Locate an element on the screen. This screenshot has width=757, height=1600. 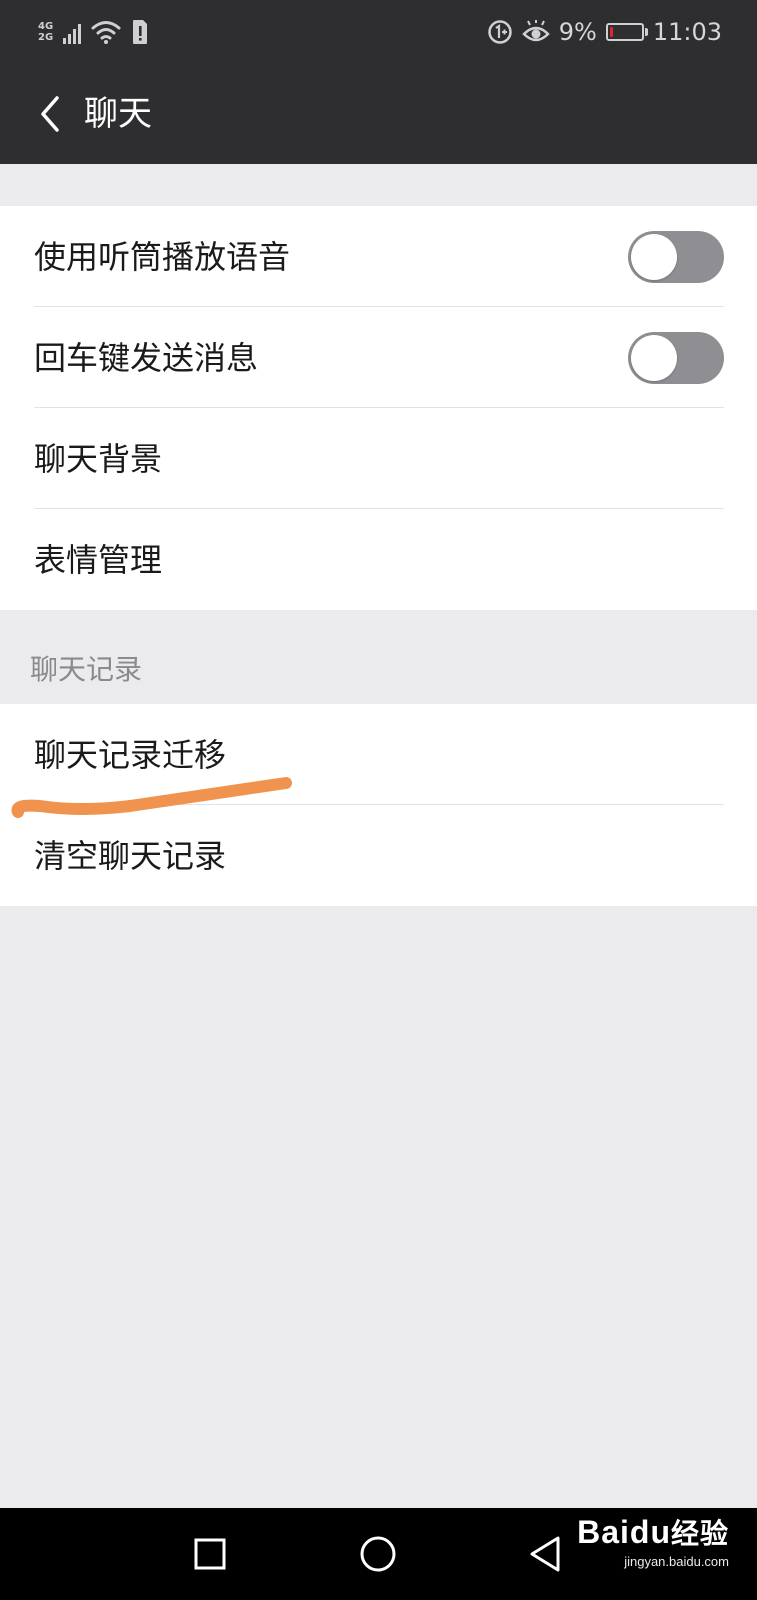
baidu-jingyan-watermark: Baidu经验 jingyan.baidu.com is located at coordinates (653, 1541).